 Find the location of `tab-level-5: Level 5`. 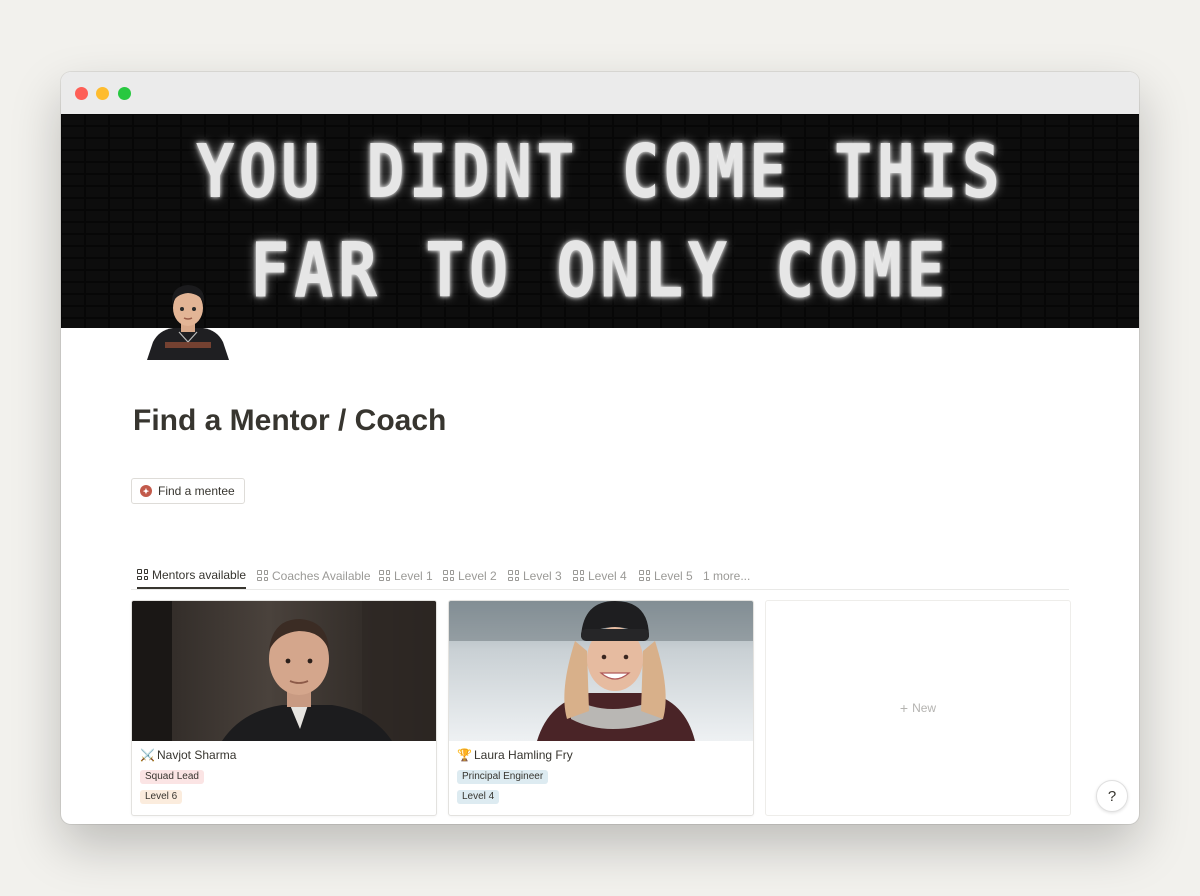

tab-level-5: Level 5 is located at coordinates (666, 575).